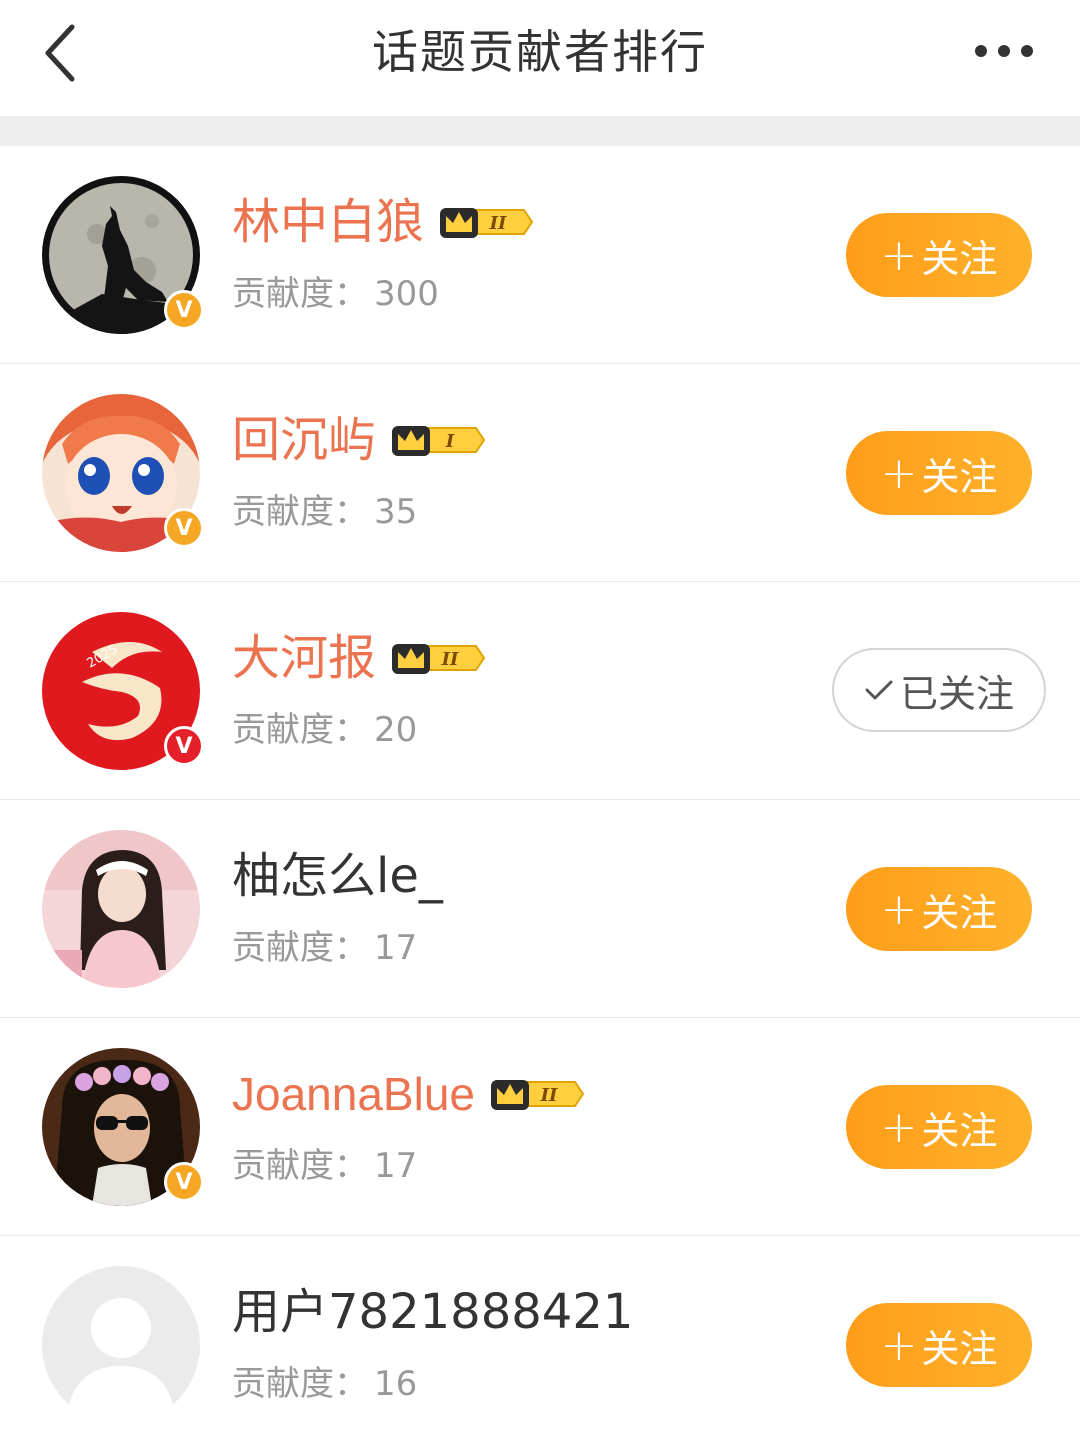 The width and height of the screenshot is (1080, 1454). What do you see at coordinates (335, 294) in the screenshot?
I see `contribution-score: 贡献度： 300` at bounding box center [335, 294].